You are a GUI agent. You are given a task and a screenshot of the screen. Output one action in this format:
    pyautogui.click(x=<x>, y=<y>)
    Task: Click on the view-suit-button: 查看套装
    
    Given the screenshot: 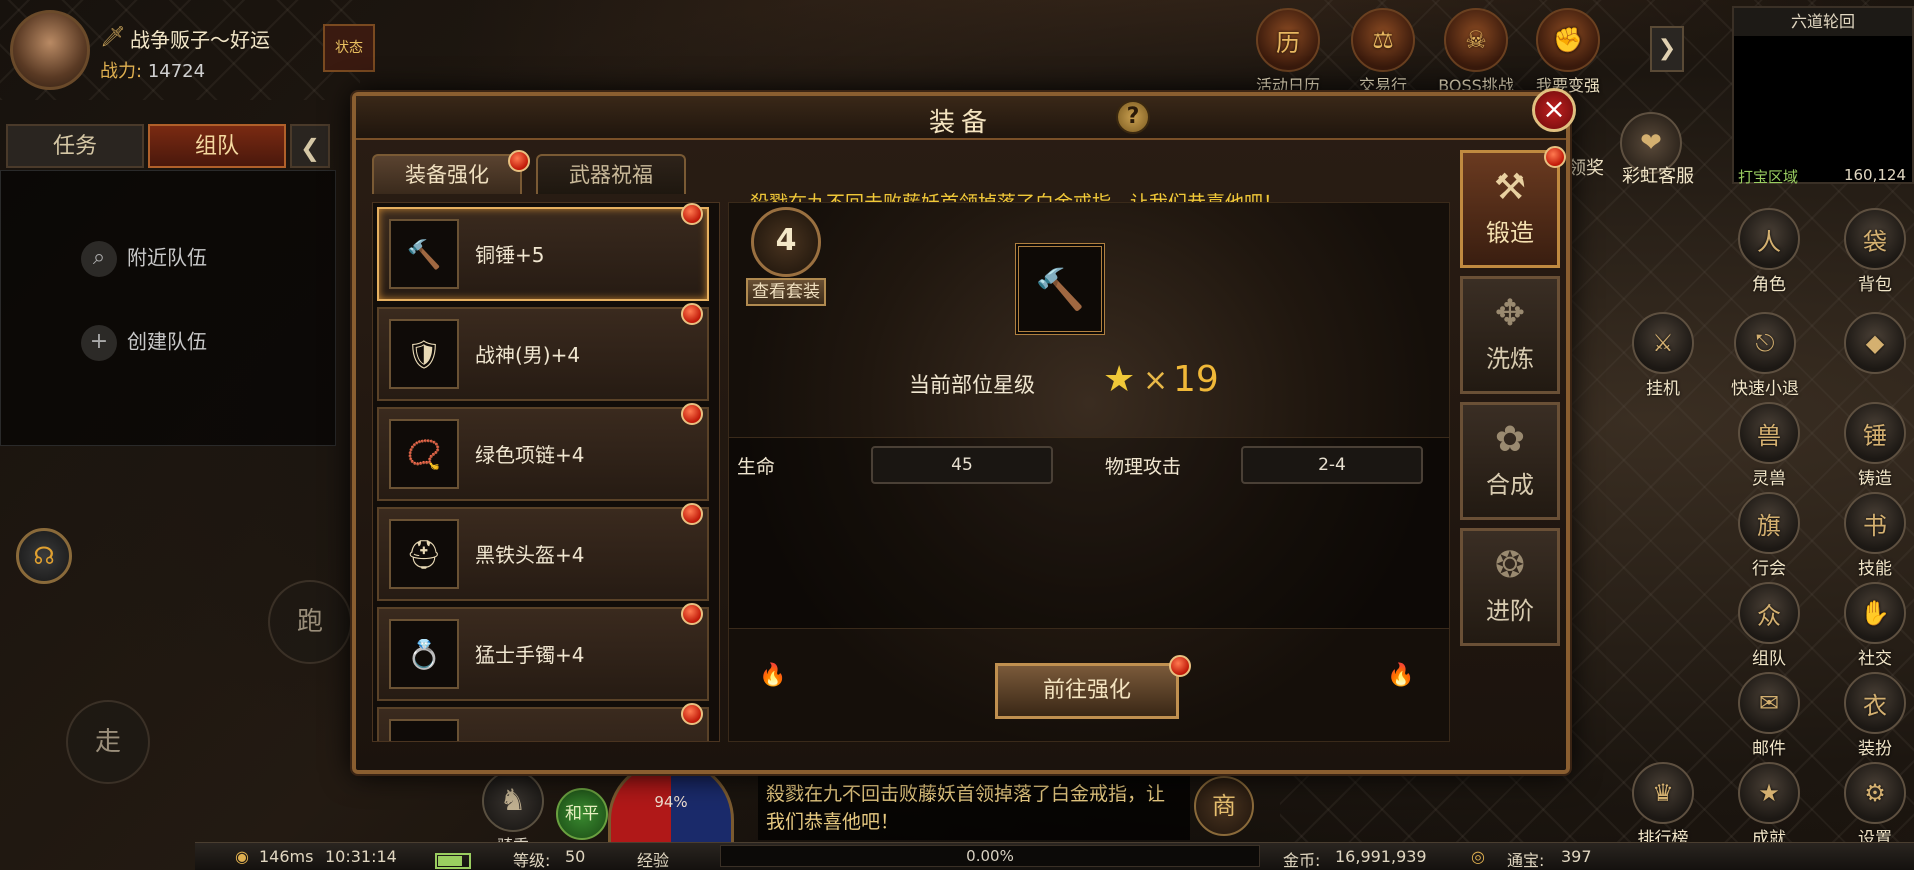 What is the action you would take?
    pyautogui.click(x=786, y=292)
    